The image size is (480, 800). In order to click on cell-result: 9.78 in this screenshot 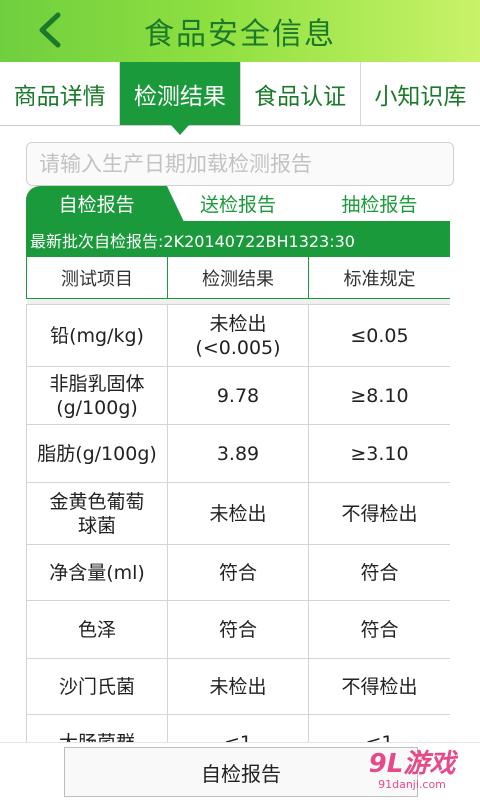, I will do `click(238, 395)`.